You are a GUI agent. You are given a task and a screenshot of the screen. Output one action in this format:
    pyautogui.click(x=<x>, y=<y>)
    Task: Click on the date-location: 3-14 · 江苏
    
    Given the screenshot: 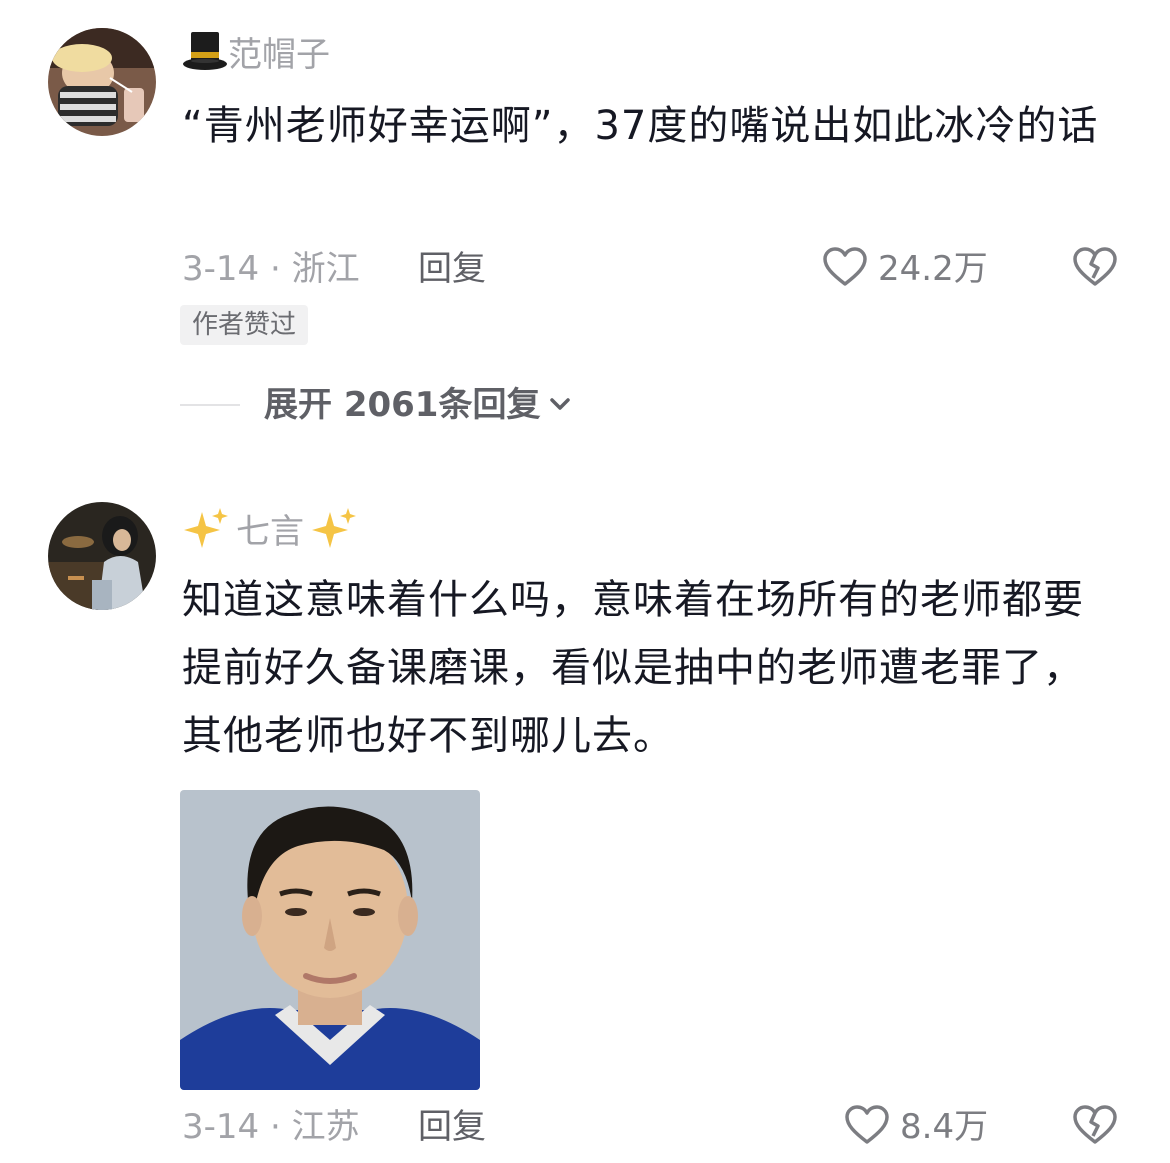 What is the action you would take?
    pyautogui.click(x=271, y=1127)
    